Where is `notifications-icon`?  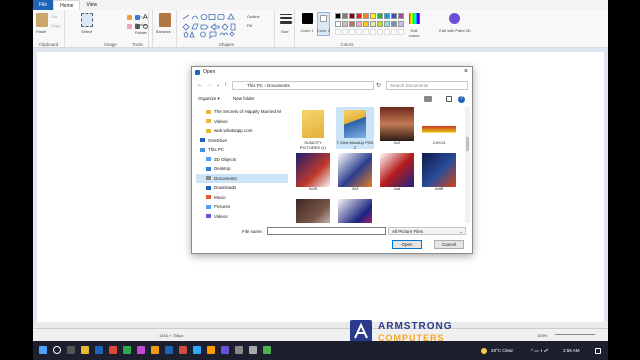
notifications-icon is located at coordinates (598, 351).